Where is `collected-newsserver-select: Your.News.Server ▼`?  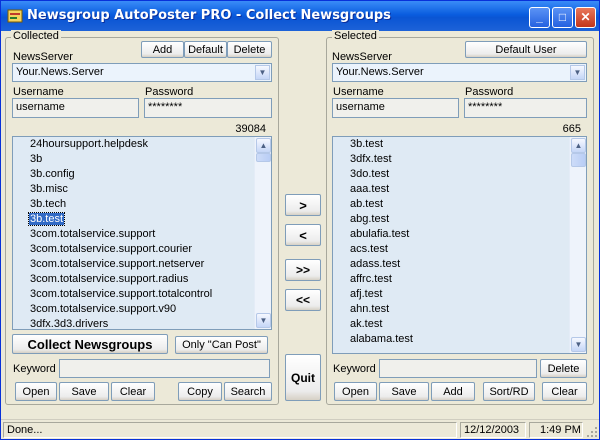 collected-newsserver-select: Your.News.Server ▼ is located at coordinates (142, 72).